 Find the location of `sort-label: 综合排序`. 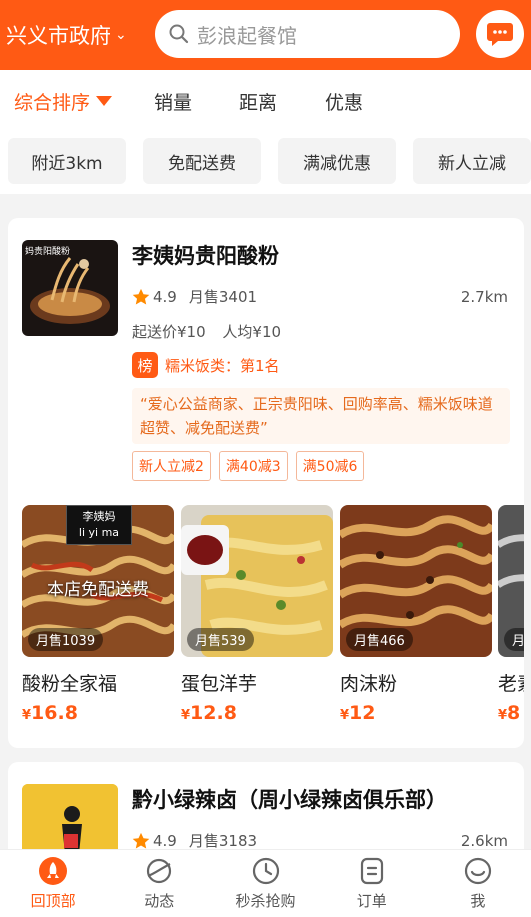

sort-label: 综合排序 is located at coordinates (52, 102).